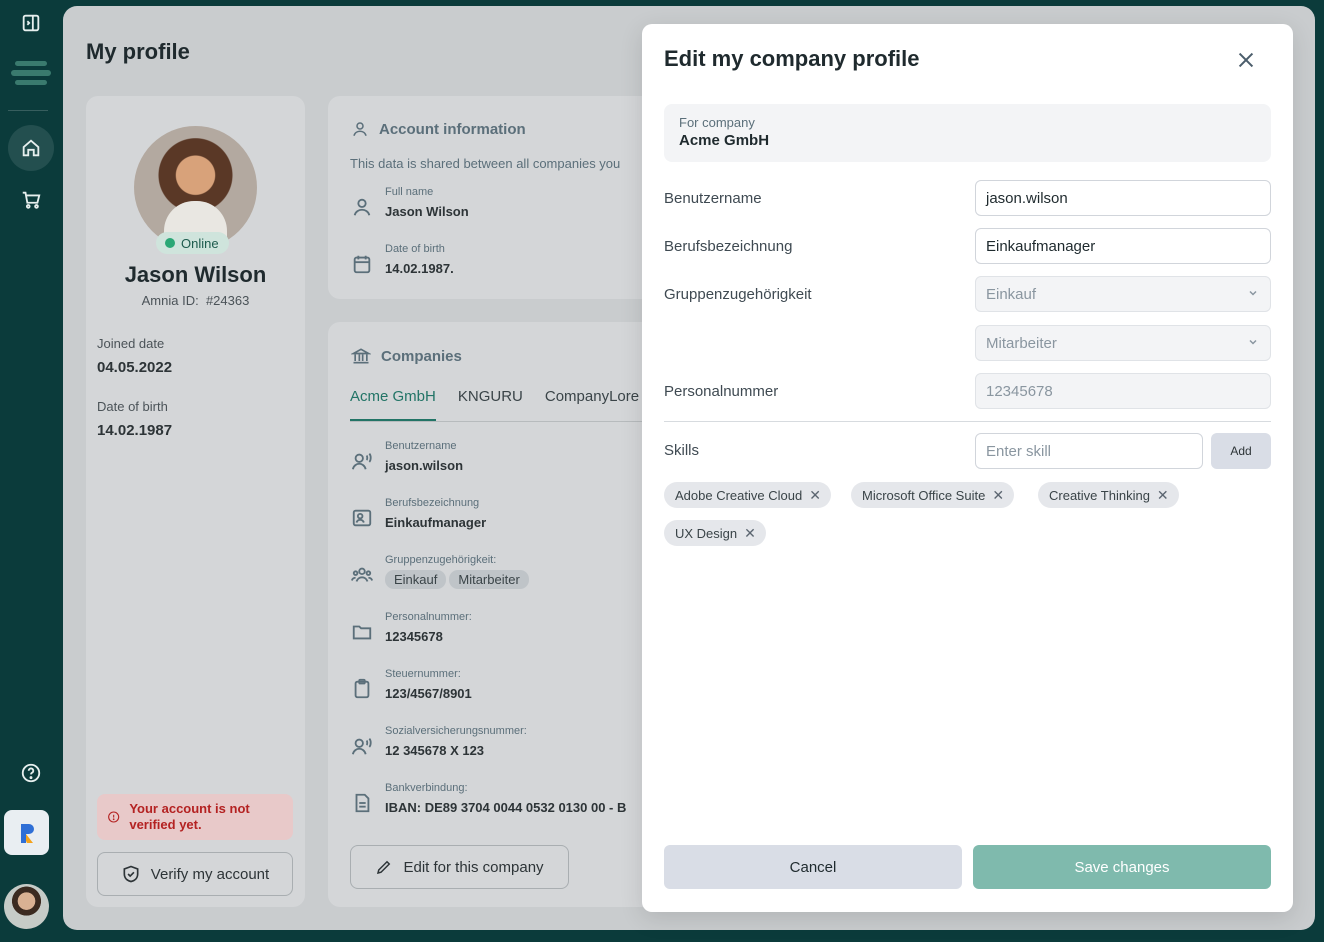  What do you see at coordinates (1089, 451) in the screenshot?
I see `skill-input: Enter skill` at bounding box center [1089, 451].